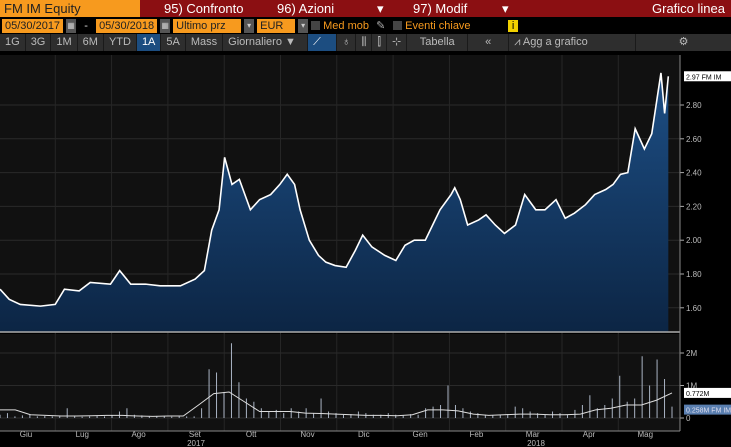  Describe the element at coordinates (323, 8) in the screenshot. I see `azioni-menu: 96) Azioni` at that location.